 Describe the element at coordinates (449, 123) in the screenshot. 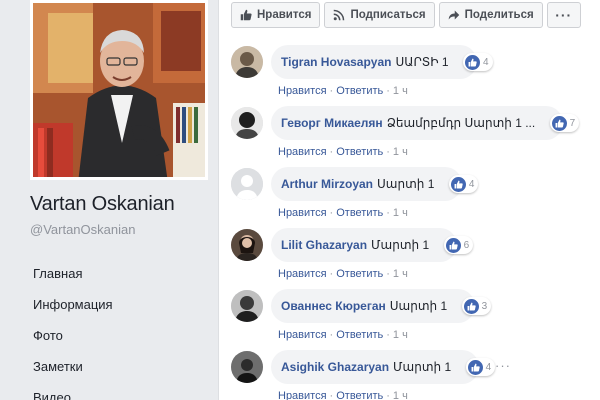

I see `comment-text: Ձեամրբմդր Սարտի` at that location.